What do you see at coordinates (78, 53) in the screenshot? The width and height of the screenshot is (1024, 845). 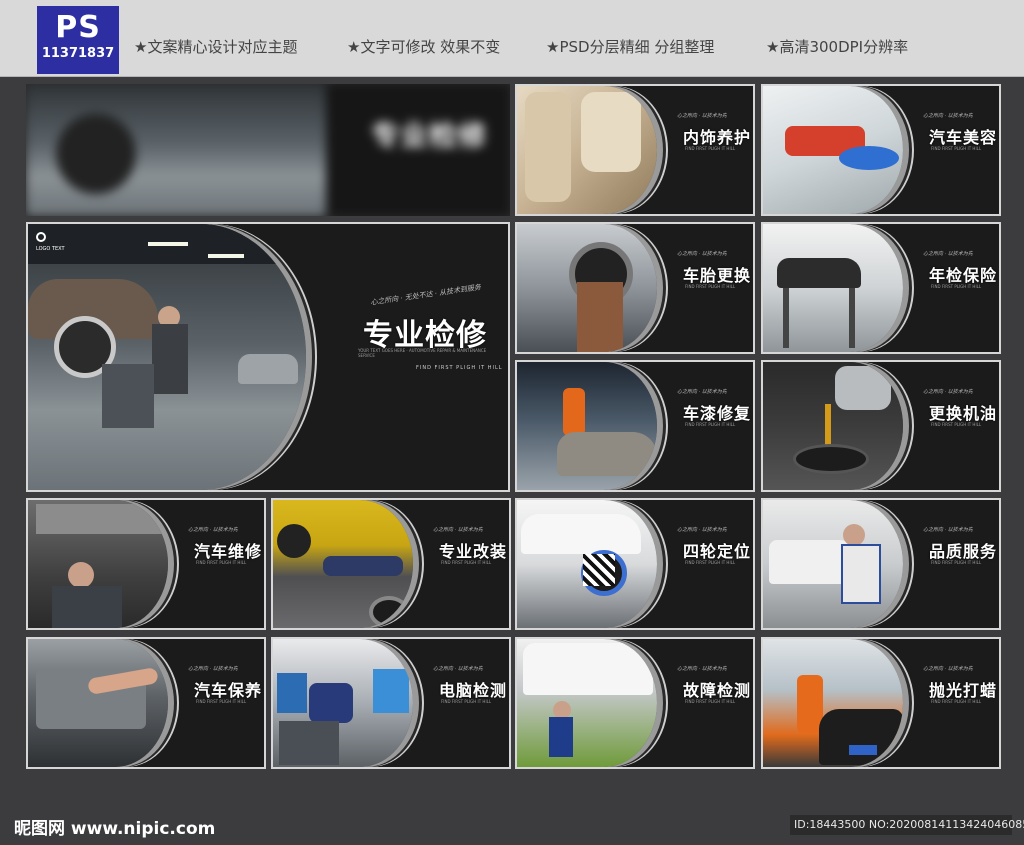 I see `ps-id: 11371837` at bounding box center [78, 53].